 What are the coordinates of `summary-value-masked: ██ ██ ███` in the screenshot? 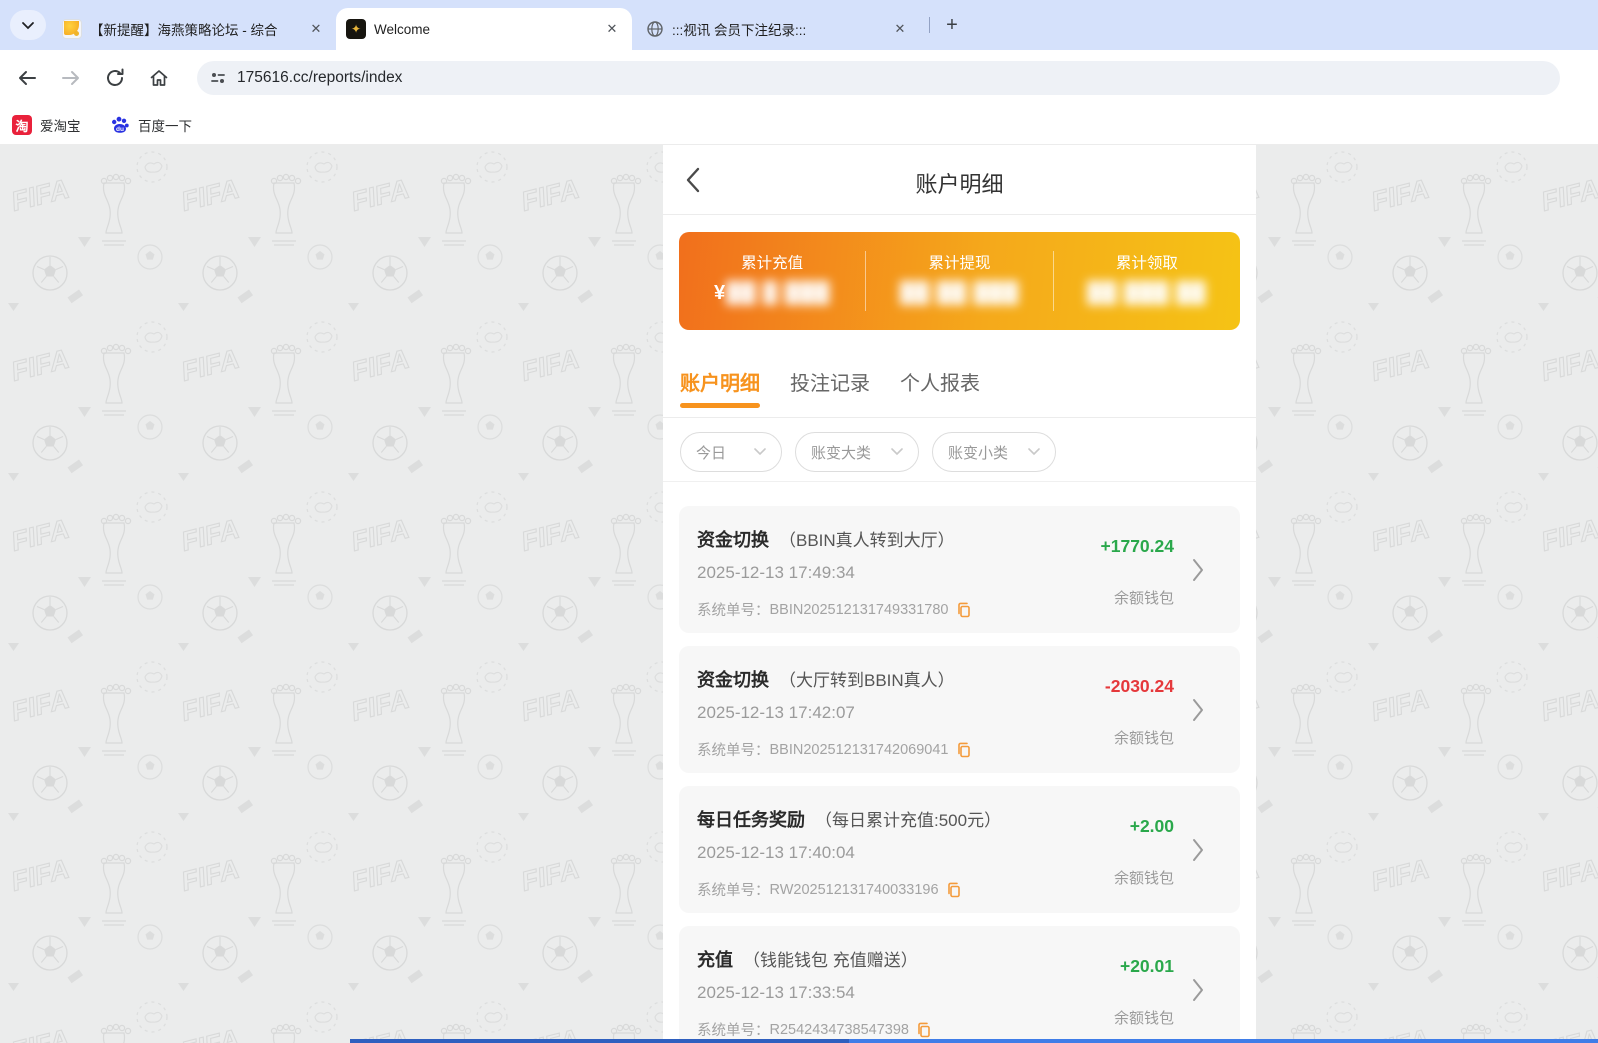 It's located at (959, 293).